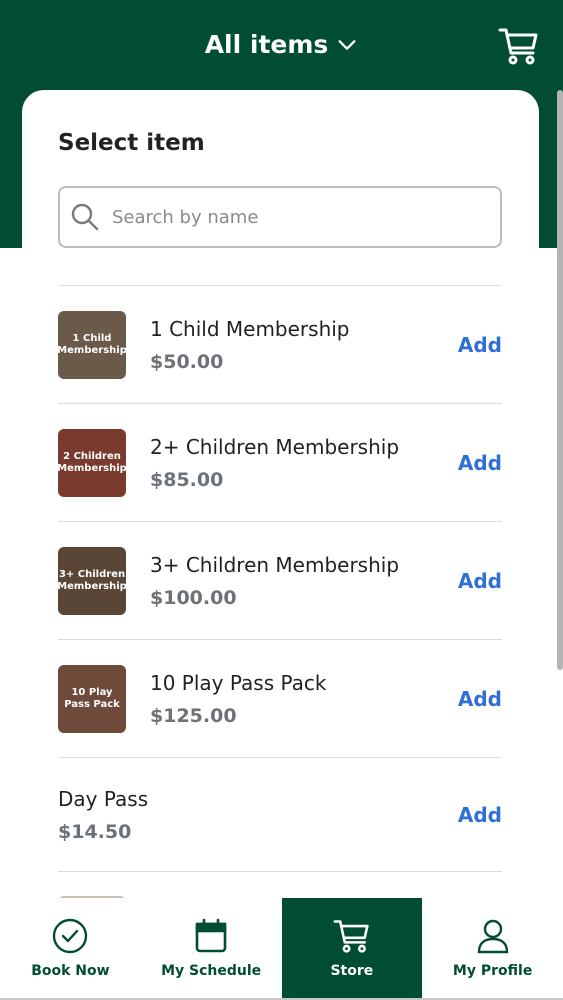 The width and height of the screenshot is (563, 1000). I want to click on check-circle-icon, so click(70, 936).